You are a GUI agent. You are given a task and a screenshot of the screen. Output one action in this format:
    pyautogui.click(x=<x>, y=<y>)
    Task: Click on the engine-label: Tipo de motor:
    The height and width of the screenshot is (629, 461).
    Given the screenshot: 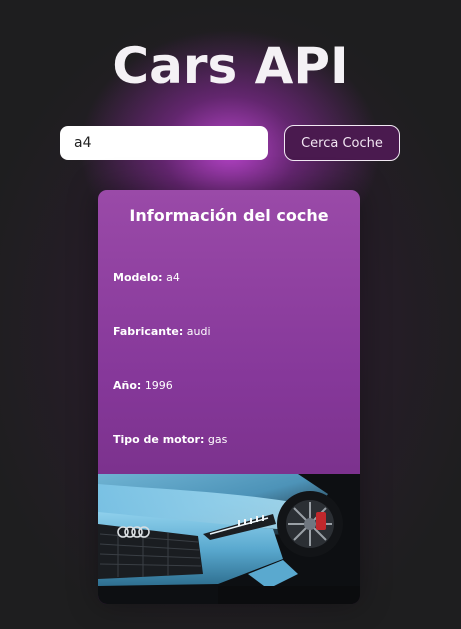 What is the action you would take?
    pyautogui.click(x=159, y=439)
    